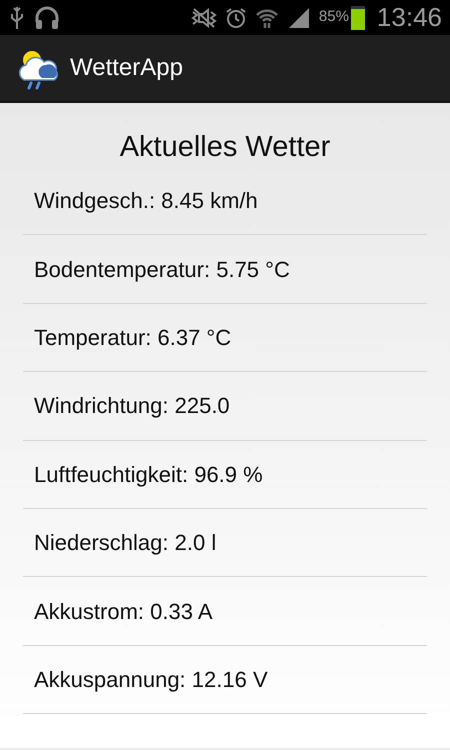 The width and height of the screenshot is (450, 750). Describe the element at coordinates (126, 68) in the screenshot. I see `app-title: WetterApp` at that location.